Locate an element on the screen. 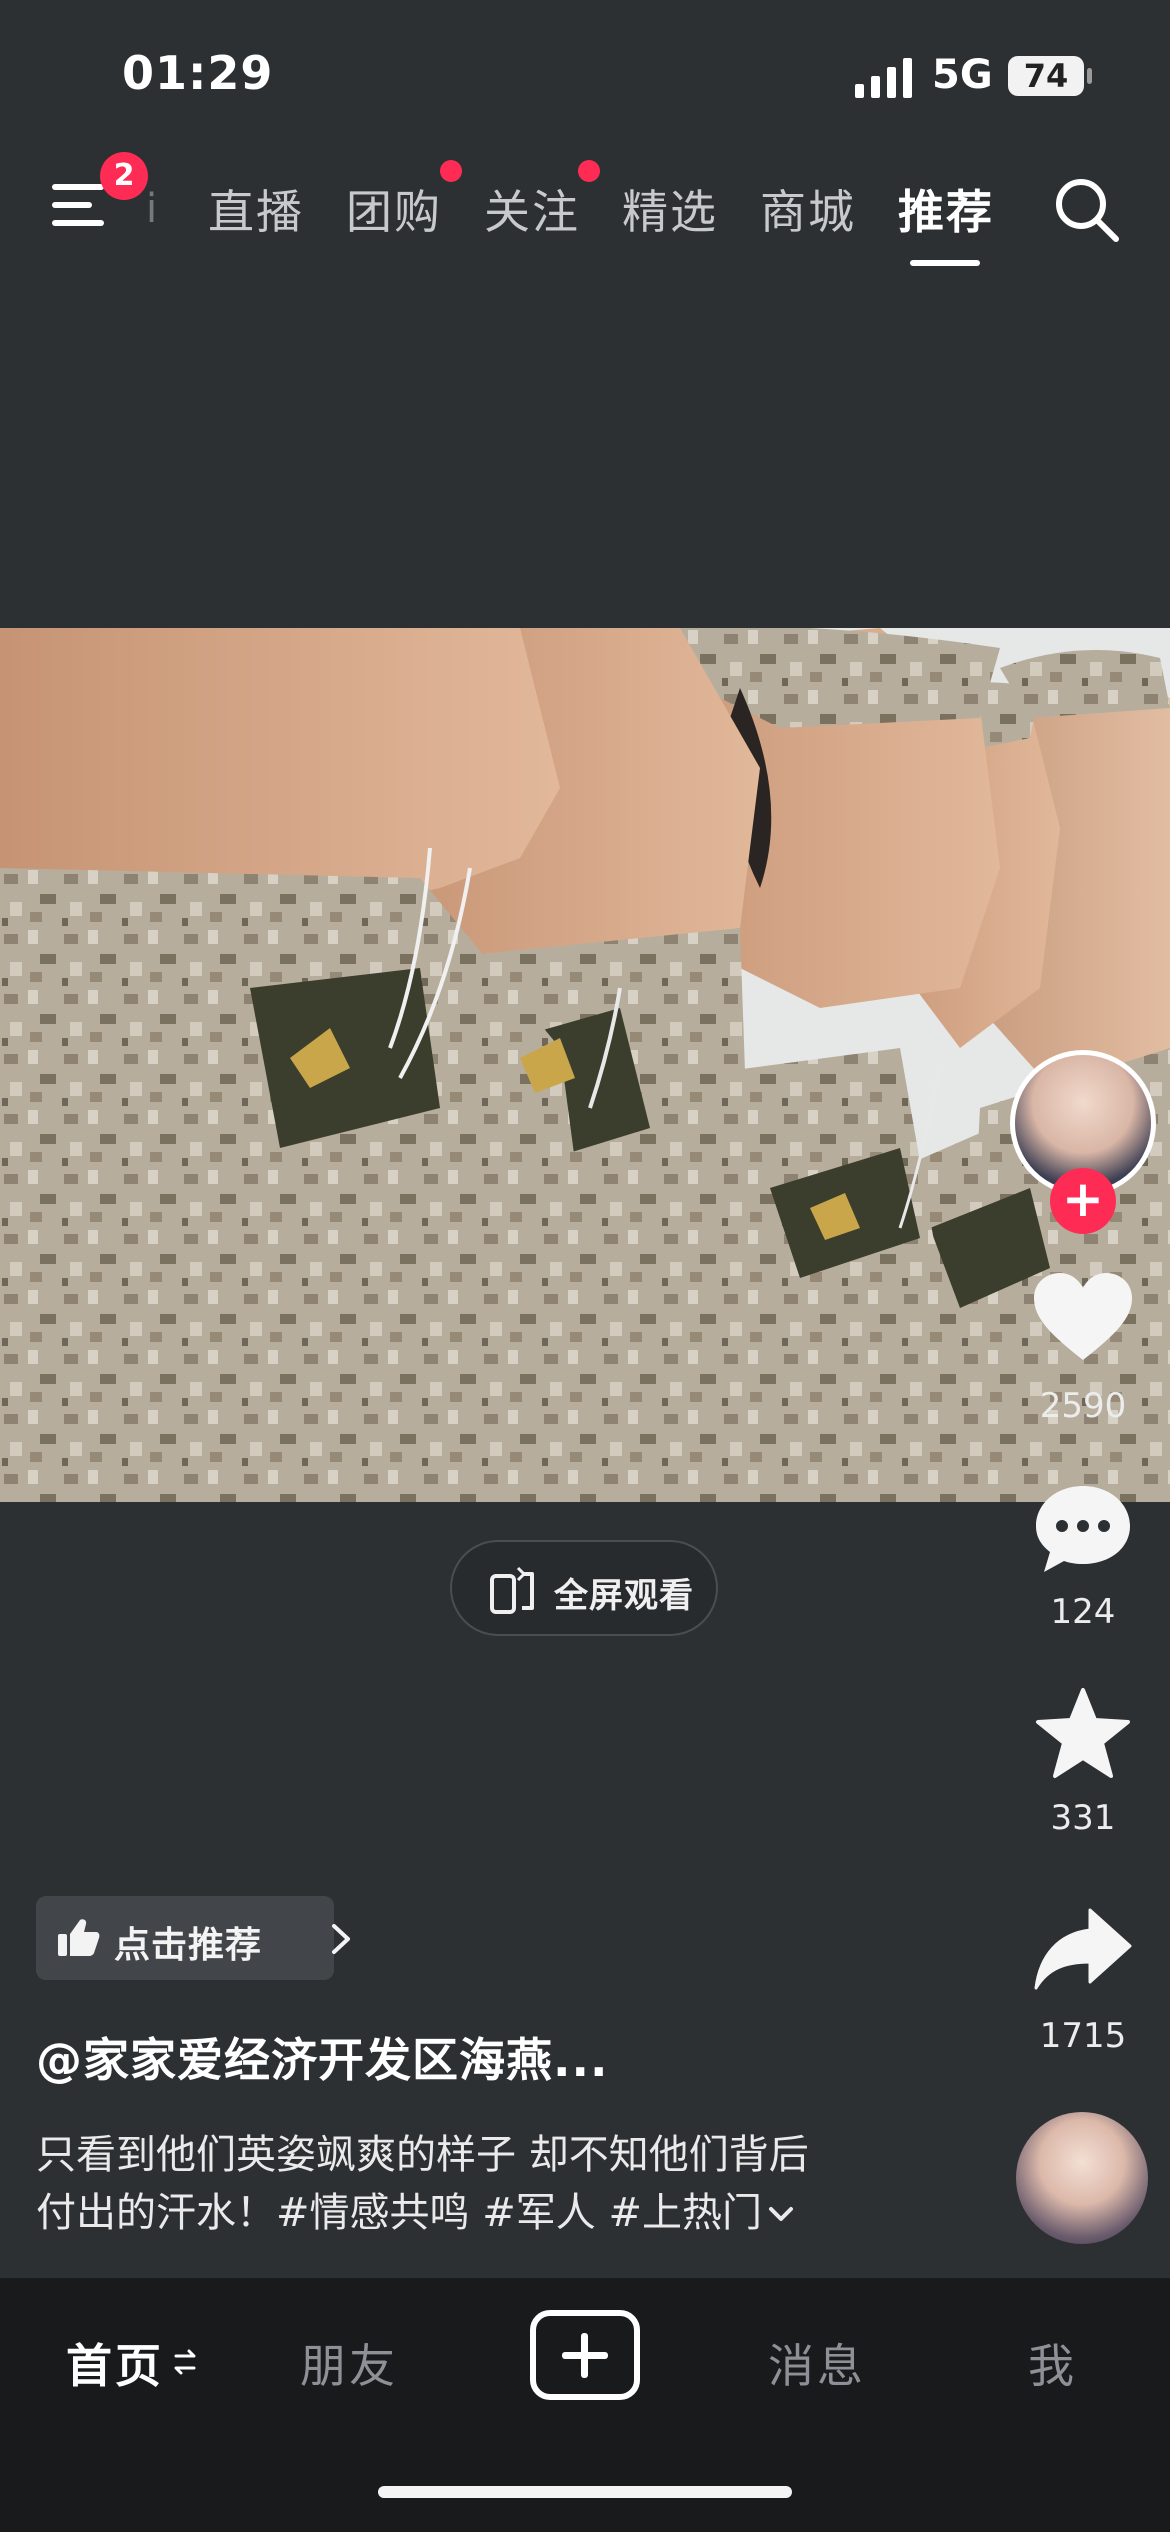  tab-partial-faded: i is located at coordinates (152, 209).